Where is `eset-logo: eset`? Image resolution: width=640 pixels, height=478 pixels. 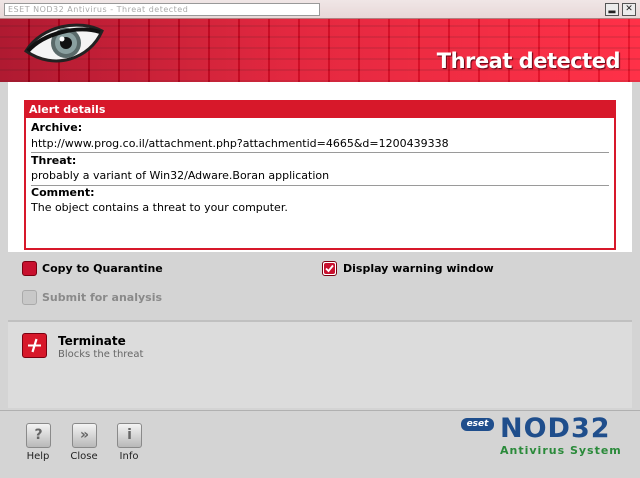
eset-logo: eset is located at coordinates (477, 424).